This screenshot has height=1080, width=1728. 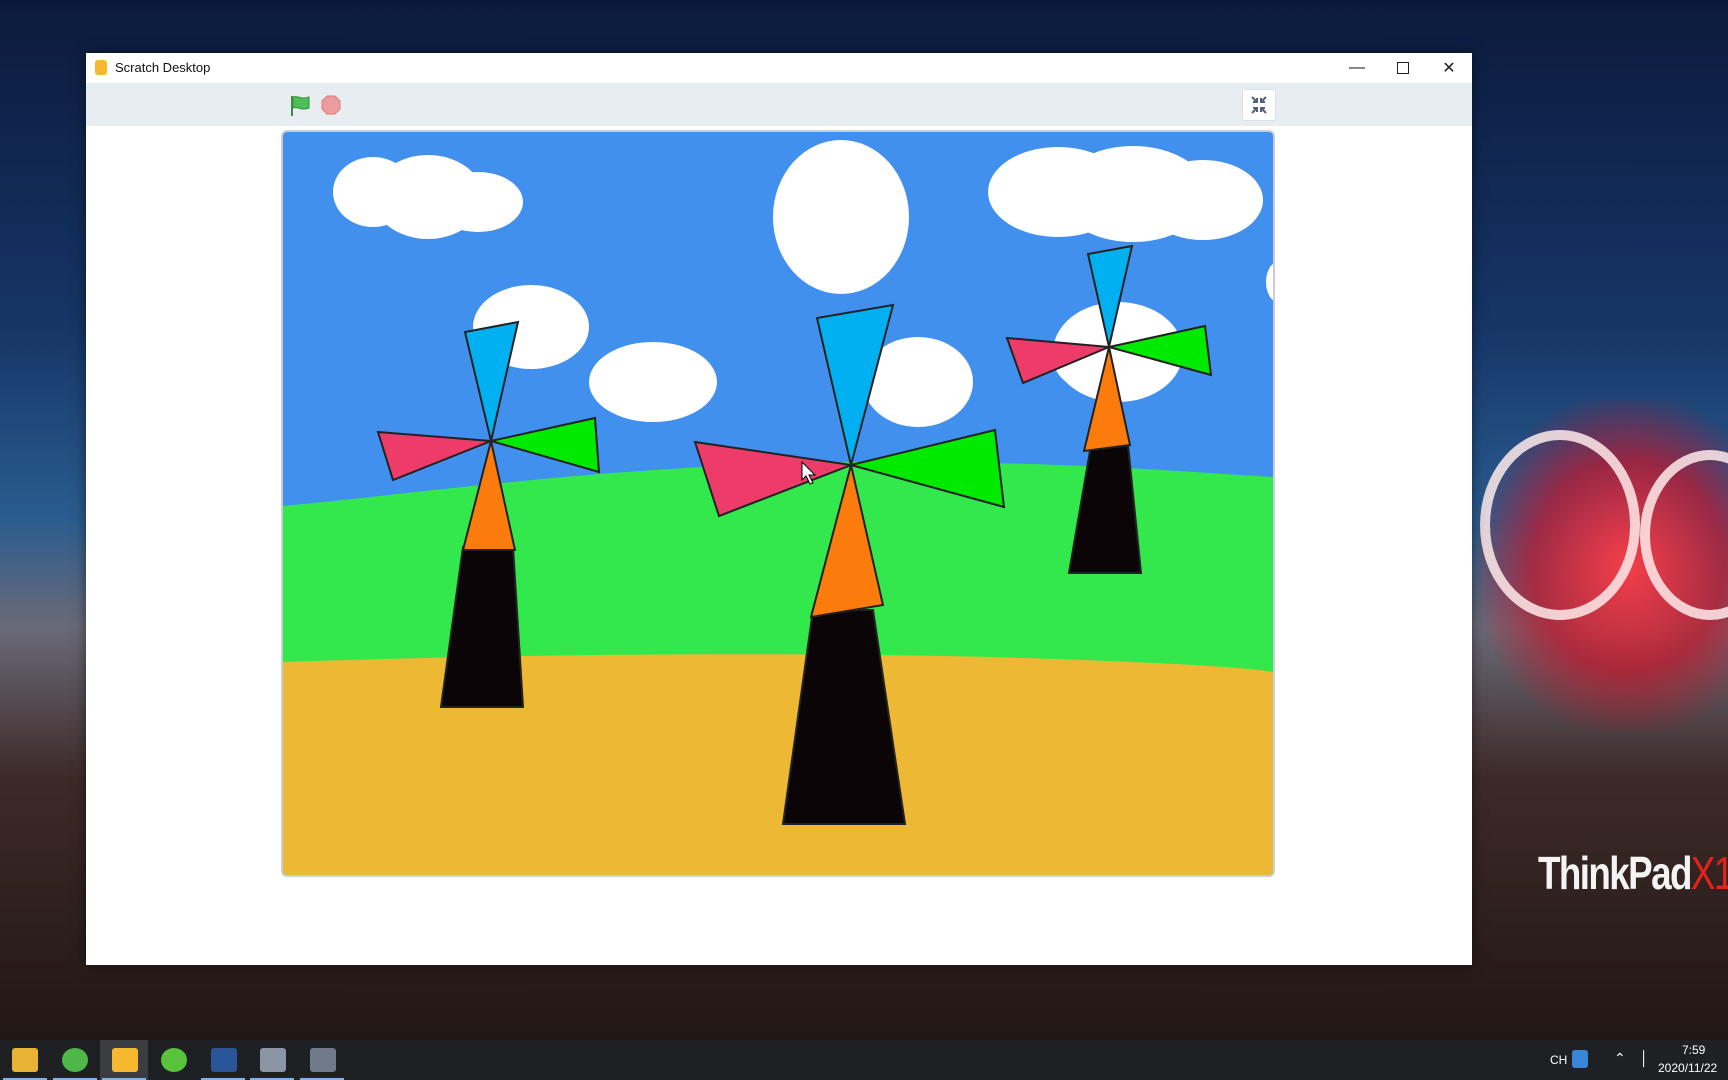 I want to click on thinkpad-logo: ThinkPadX1, so click(x=1633, y=873).